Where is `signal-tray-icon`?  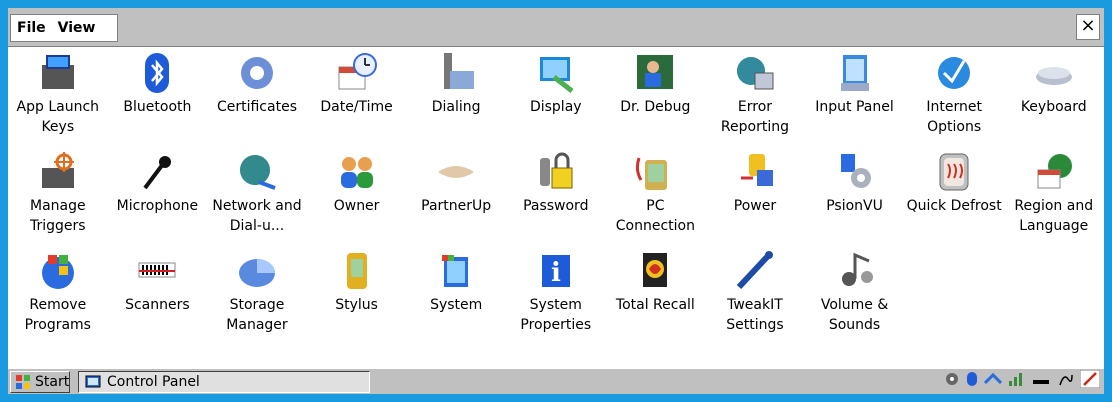
signal-tray-icon is located at coordinates (1017, 381).